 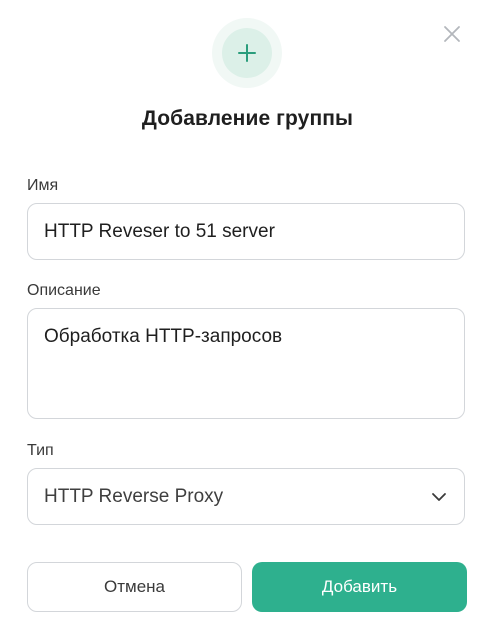 I want to click on type-select: HTTP Reverse Proxy, so click(x=246, y=496).